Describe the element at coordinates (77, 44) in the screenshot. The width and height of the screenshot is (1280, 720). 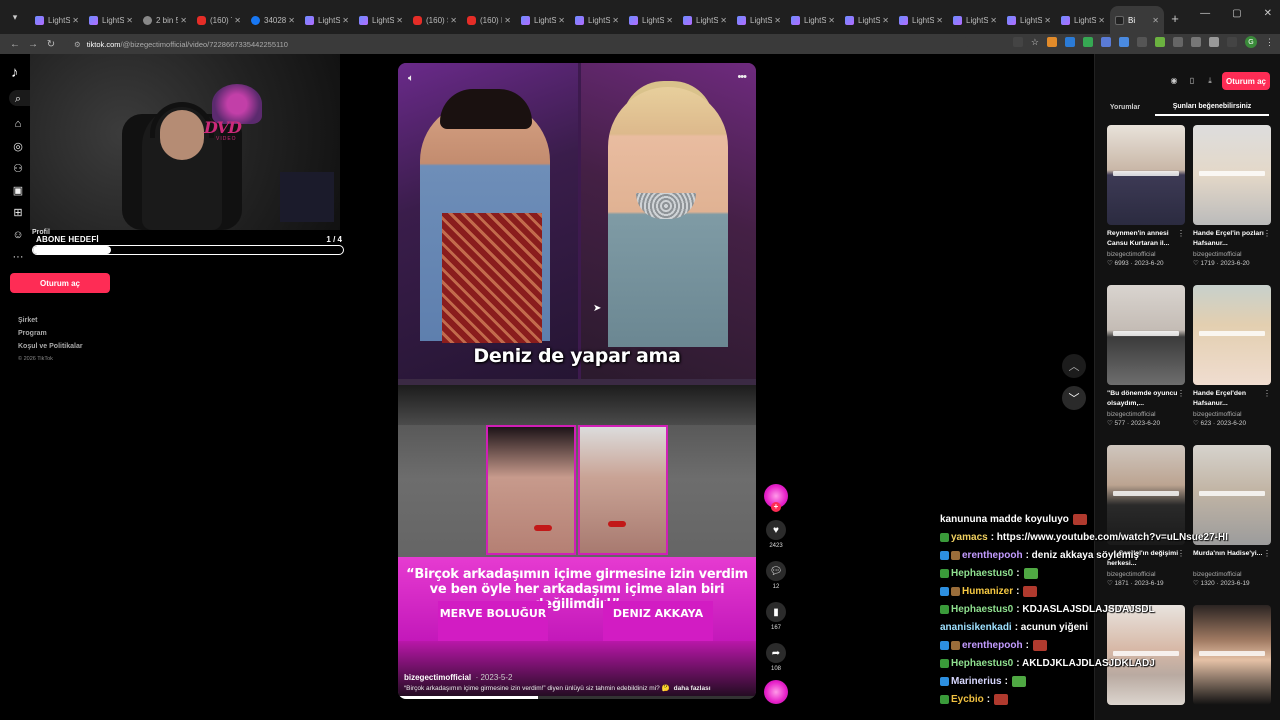
I see `site-info-icon: ⚙` at that location.